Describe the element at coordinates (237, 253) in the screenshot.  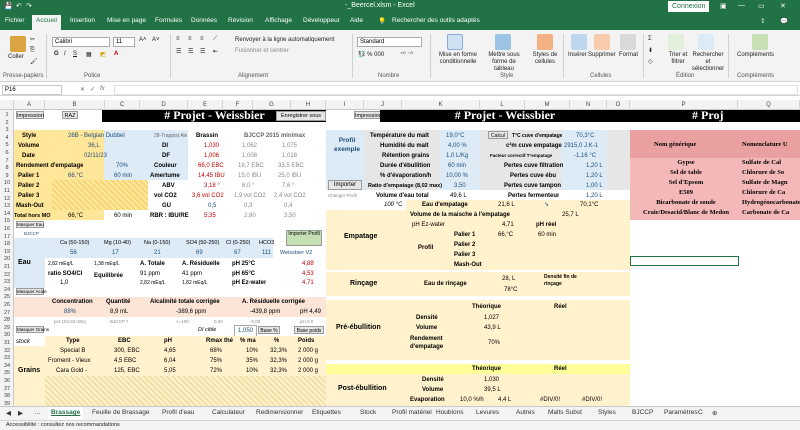
I see `cl-value: 67` at that location.